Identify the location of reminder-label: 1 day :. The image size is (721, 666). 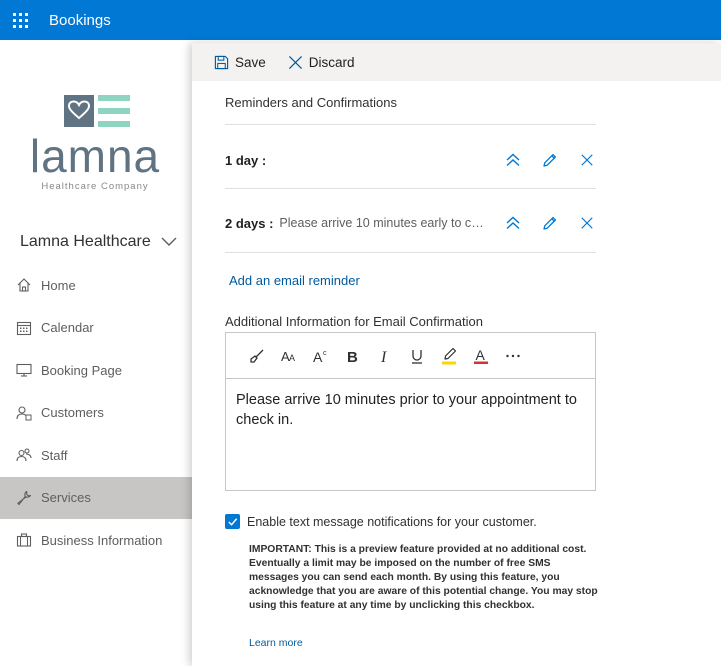
(246, 160).